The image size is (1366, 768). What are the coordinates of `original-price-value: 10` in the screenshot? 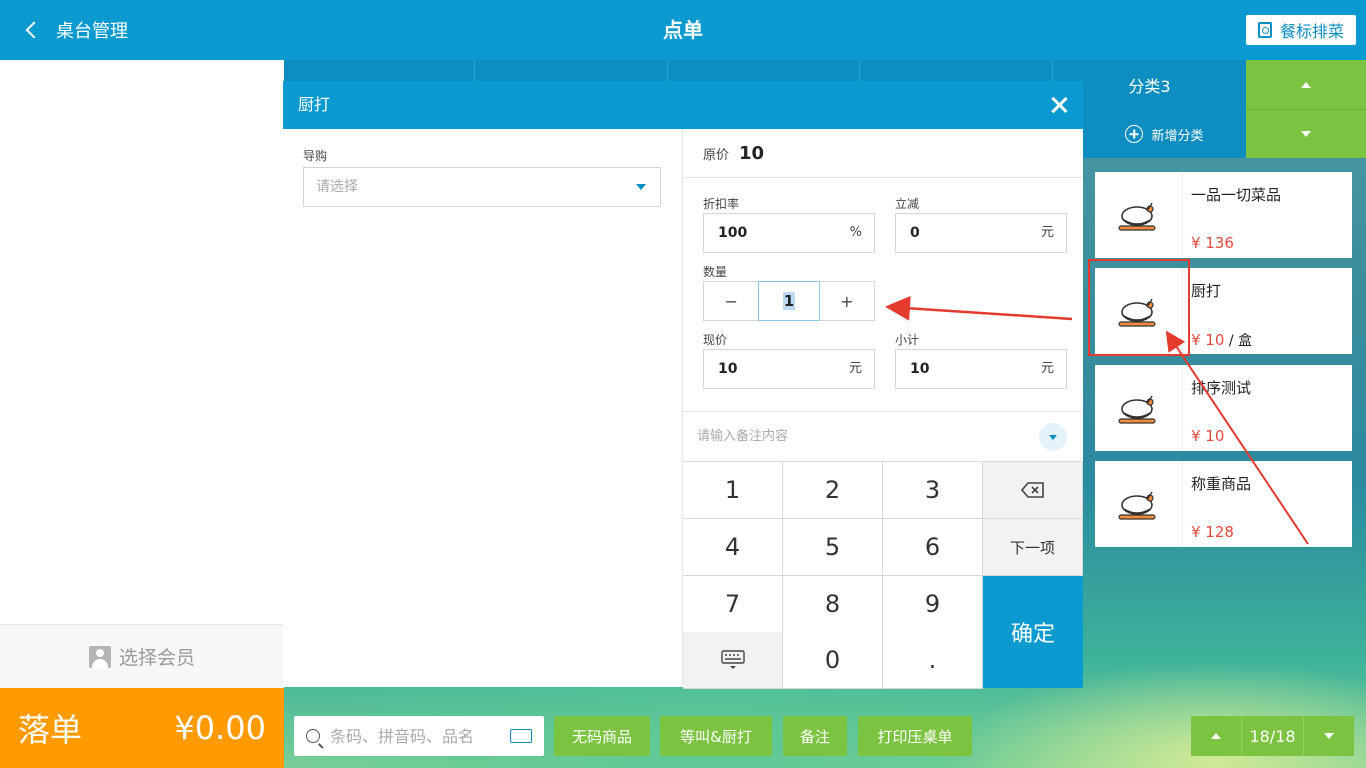 It's located at (752, 153).